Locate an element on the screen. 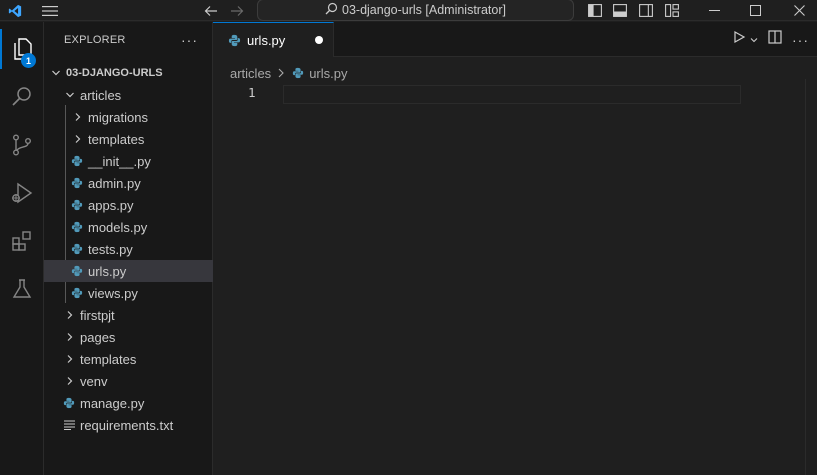 Image resolution: width=817 pixels, height=475 pixels. vscode-logo-icon is located at coordinates (15, 10).